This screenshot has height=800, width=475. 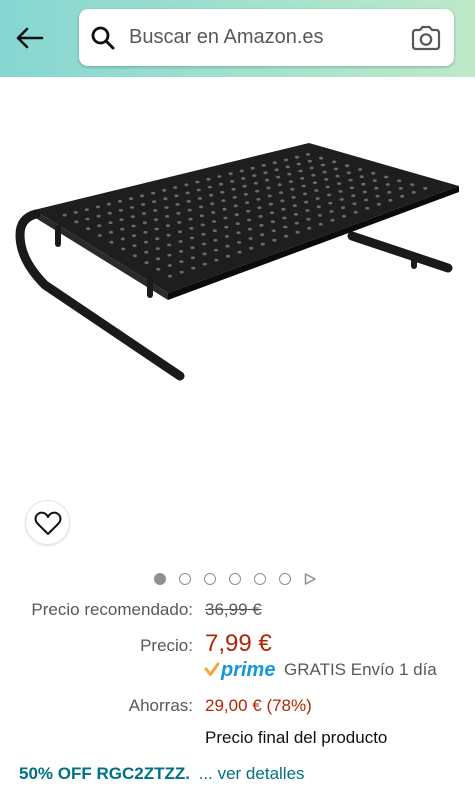 I want to click on final-price-note: Precio final del producto, so click(x=296, y=737).